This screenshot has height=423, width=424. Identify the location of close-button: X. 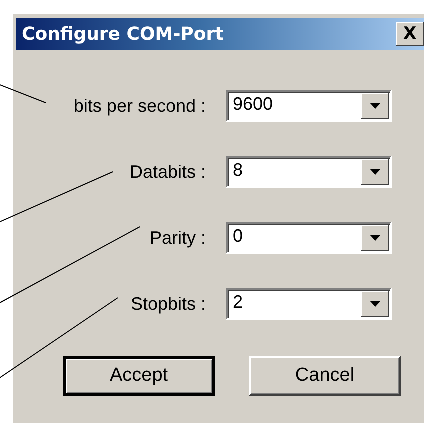
(410, 34).